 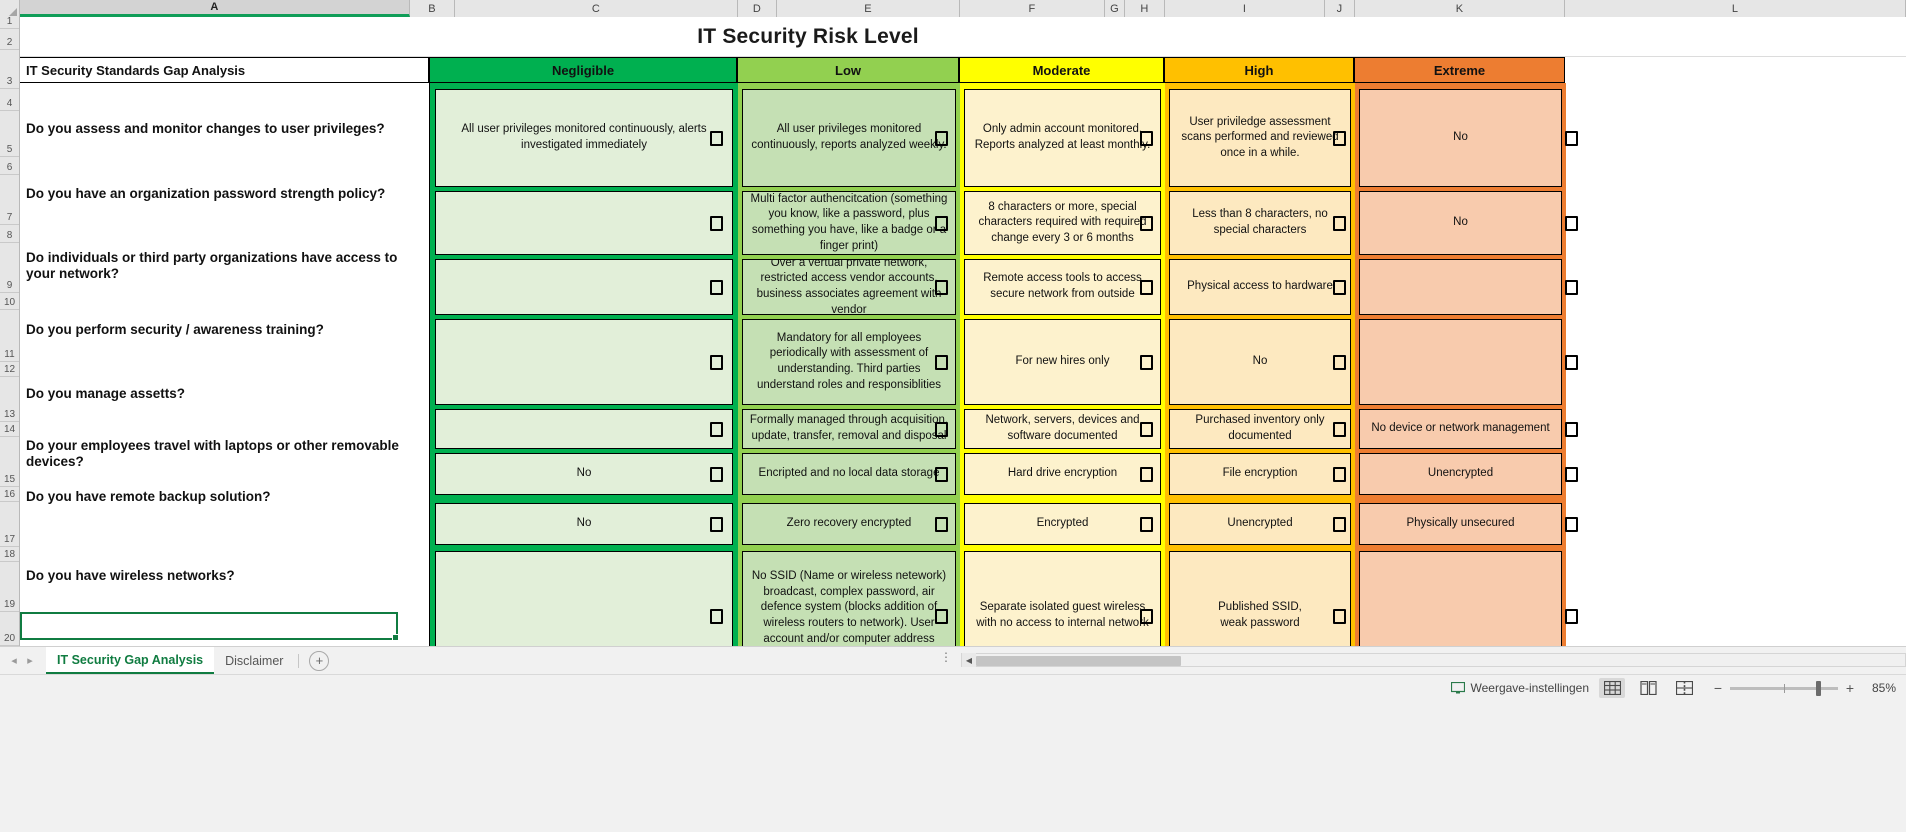 What do you see at coordinates (1460, 362) in the screenshot?
I see `cell-extreme-row4` at bounding box center [1460, 362].